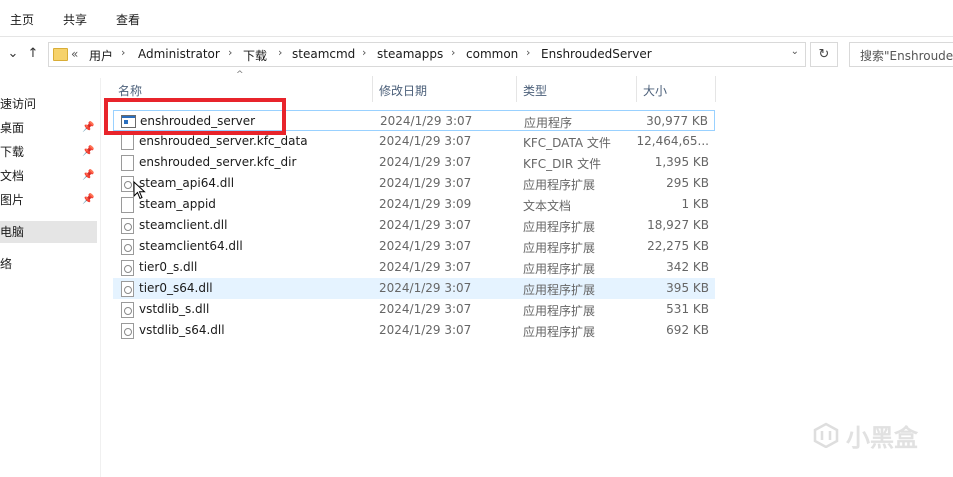 The height and width of the screenshot is (477, 953). I want to click on sort-ascending-icon: ^, so click(240, 75).